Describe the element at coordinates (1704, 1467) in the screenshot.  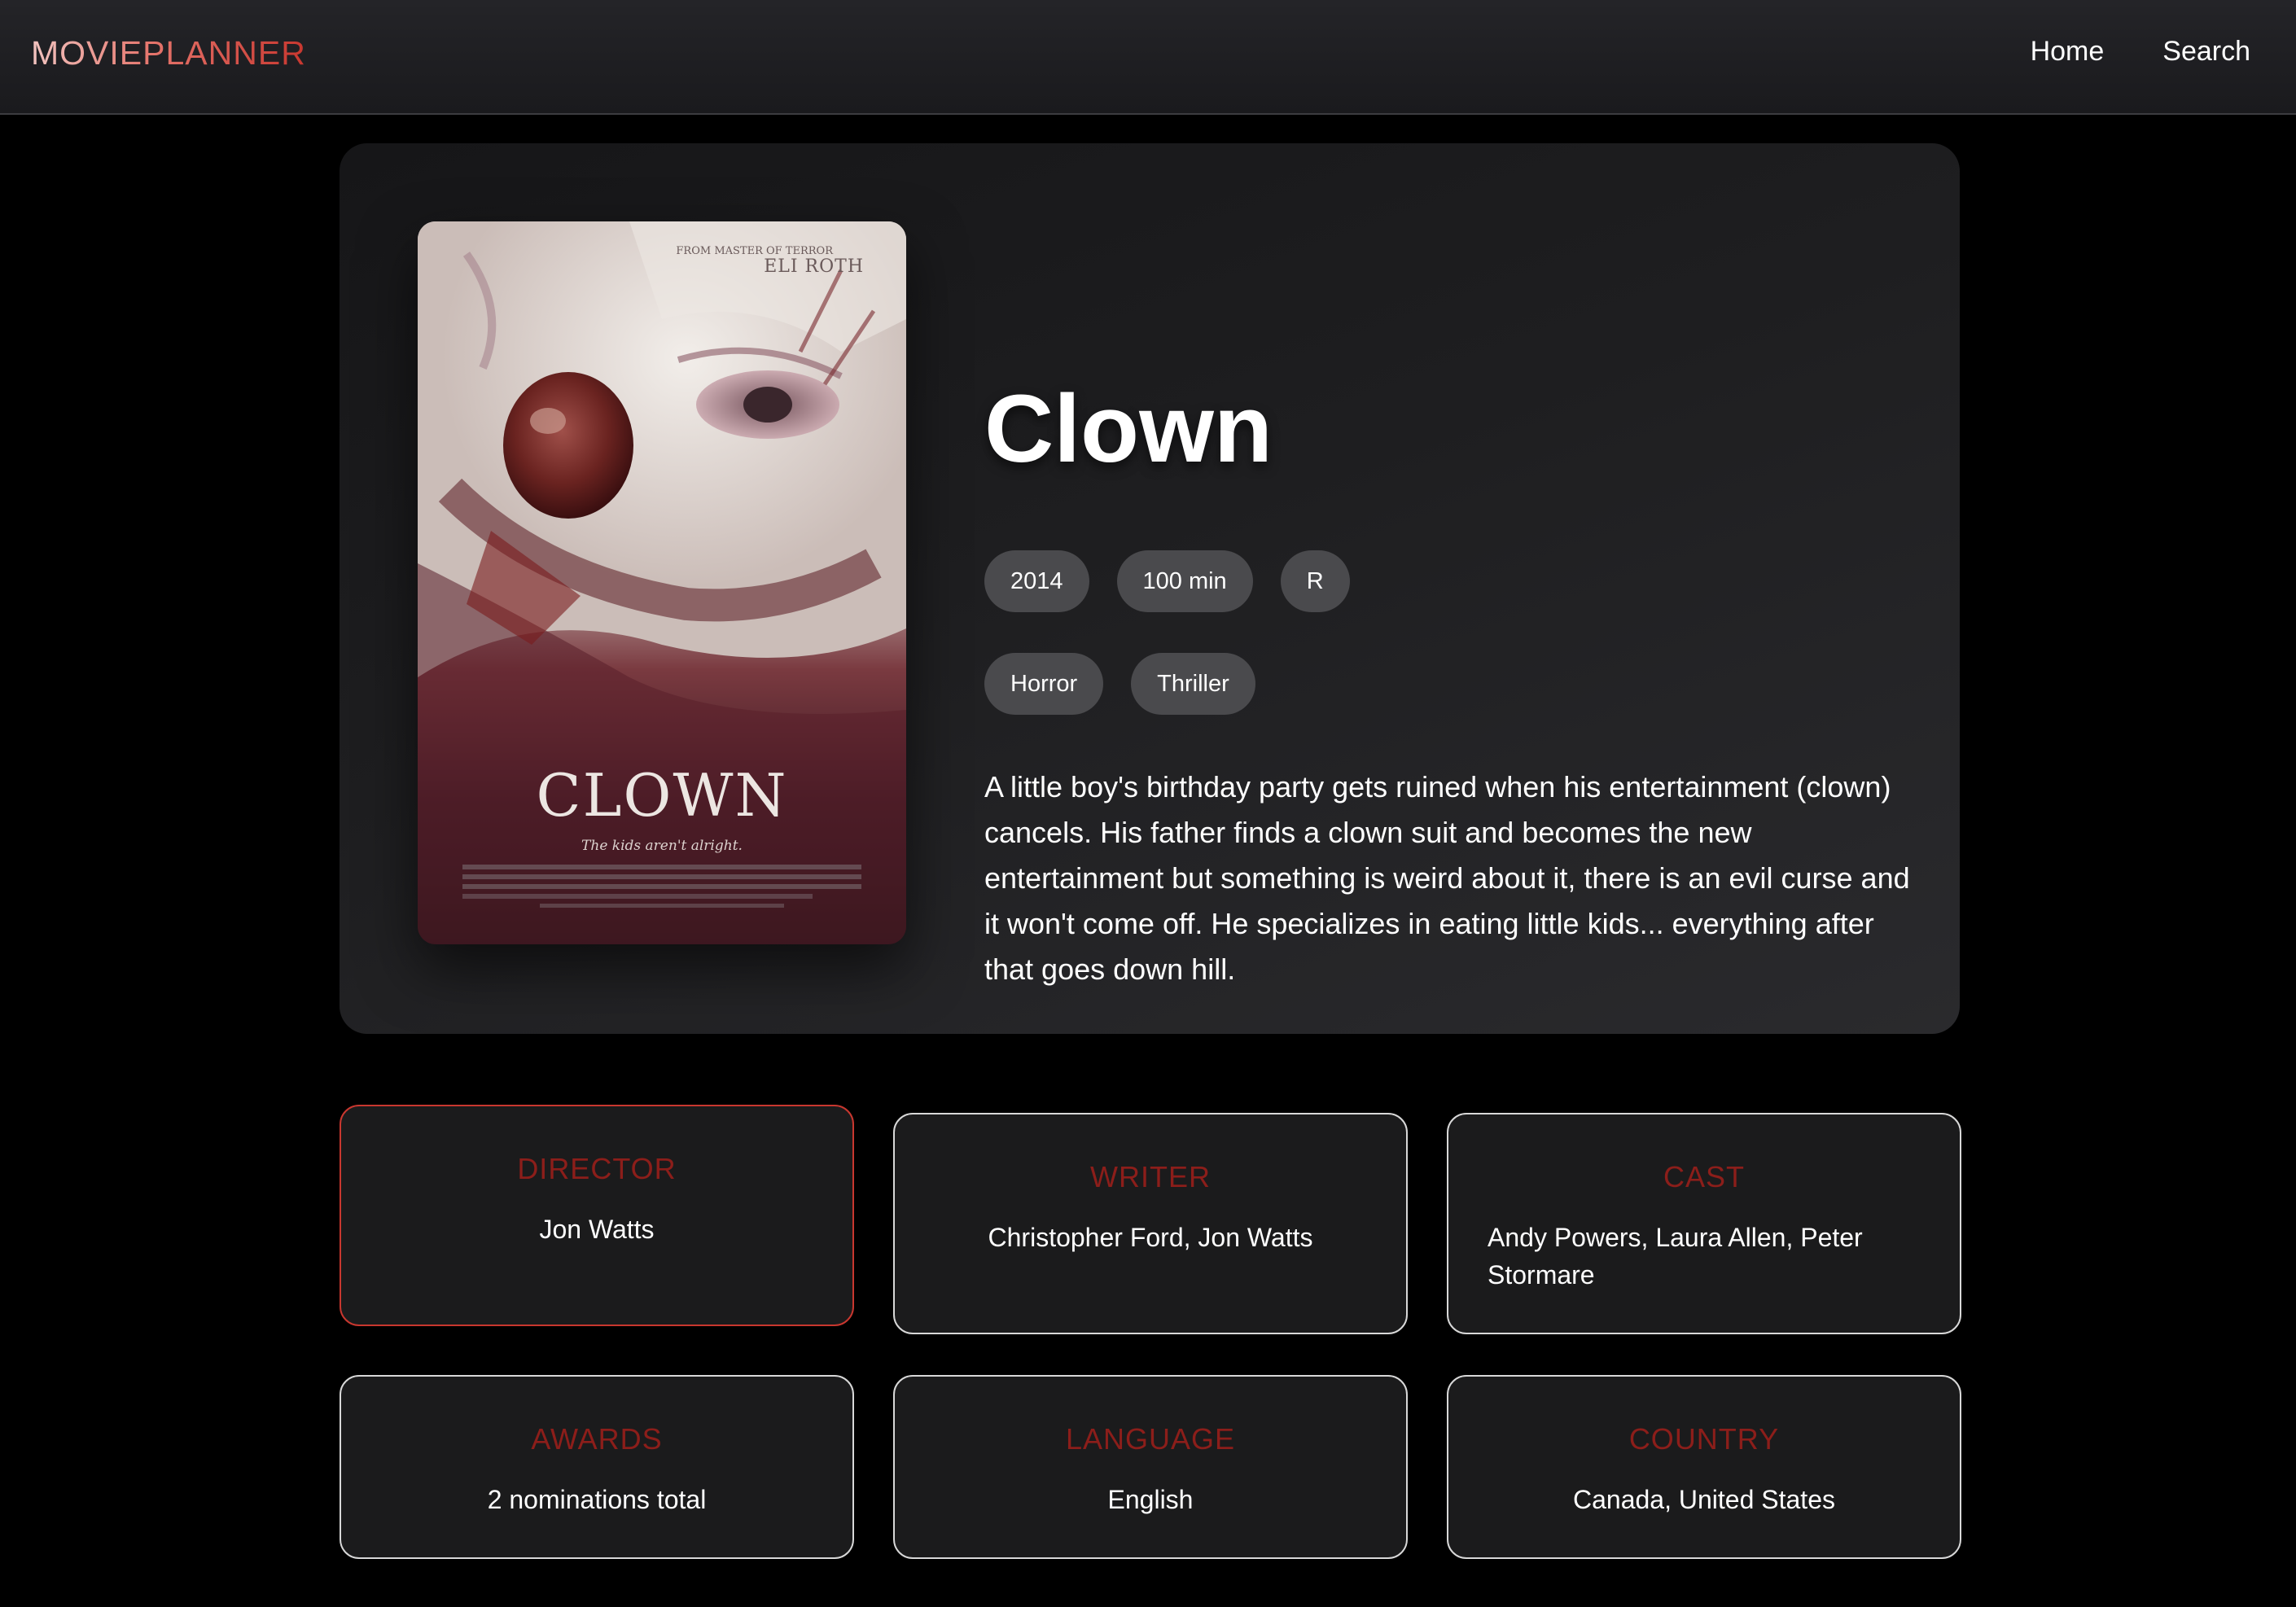
I see `country-card: COUNTRY Canada, United States` at that location.